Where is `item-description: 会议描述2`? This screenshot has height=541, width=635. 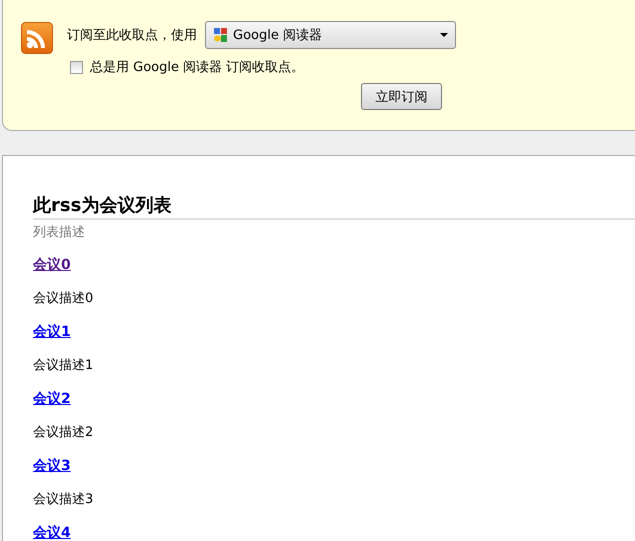 item-description: 会议描述2 is located at coordinates (63, 433).